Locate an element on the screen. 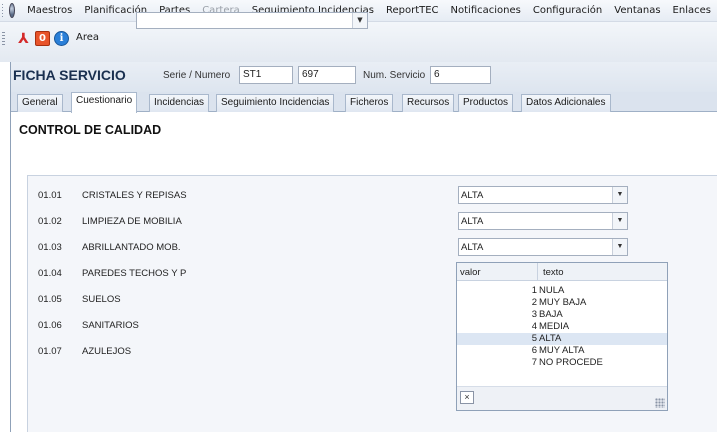 The height and width of the screenshot is (432, 717). dropdown-option: 2 MUY BAJA is located at coordinates (562, 303).